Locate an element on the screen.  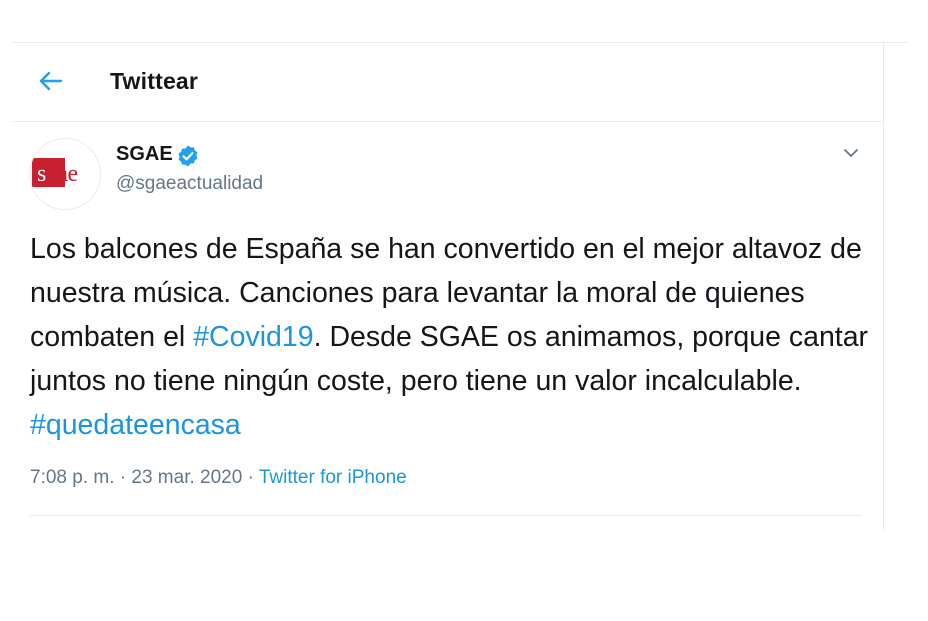
chevron-down-icon is located at coordinates (851, 153).